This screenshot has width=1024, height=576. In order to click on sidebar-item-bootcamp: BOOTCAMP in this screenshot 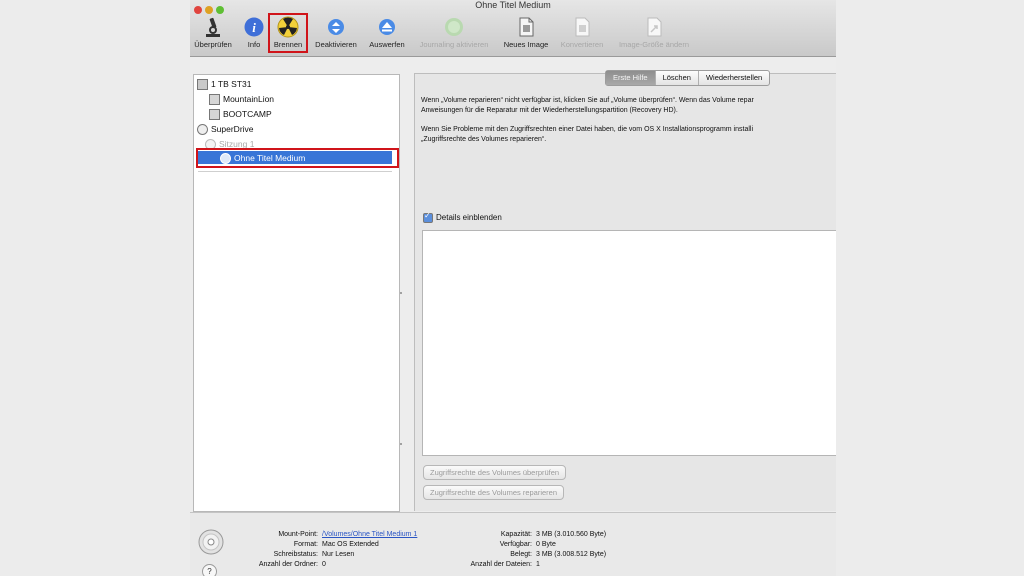, I will do `click(240, 114)`.